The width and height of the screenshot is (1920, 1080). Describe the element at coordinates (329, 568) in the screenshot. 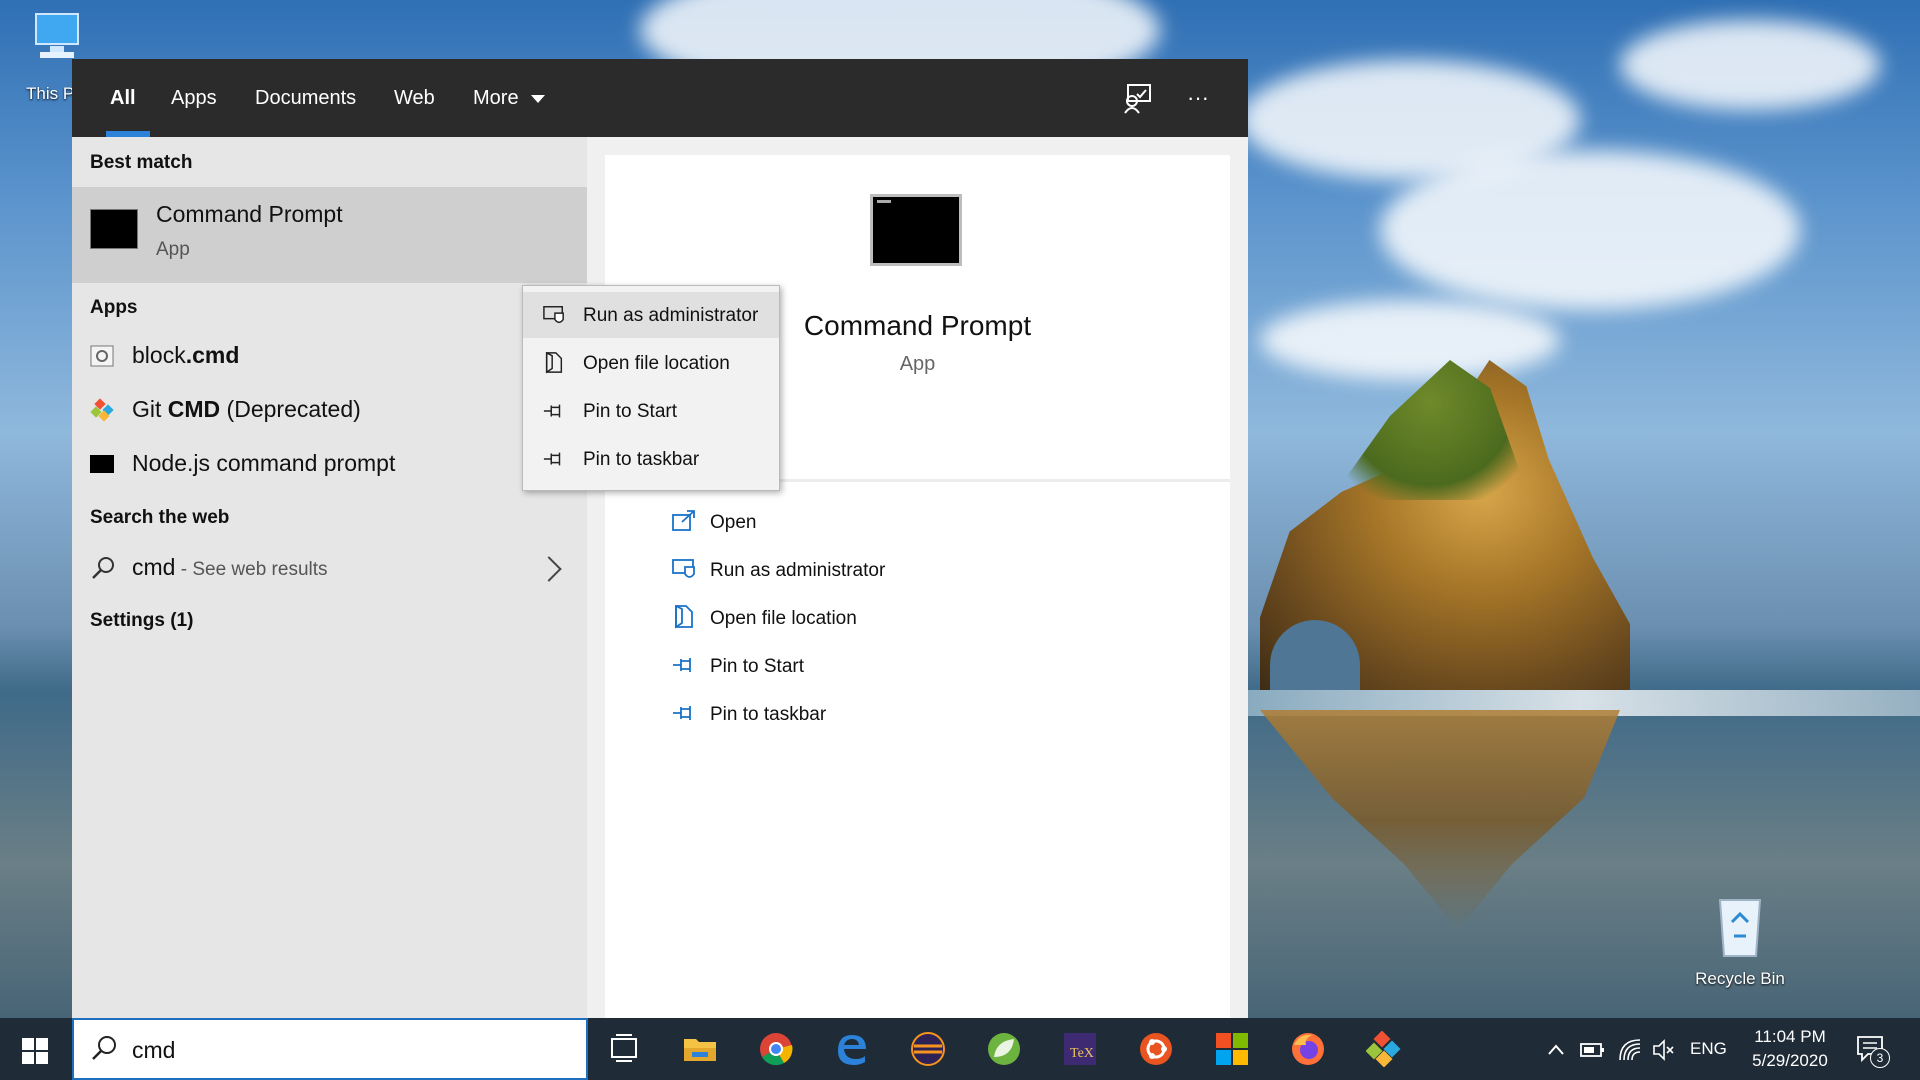

I see `web-search-result: cmd - See web results` at that location.